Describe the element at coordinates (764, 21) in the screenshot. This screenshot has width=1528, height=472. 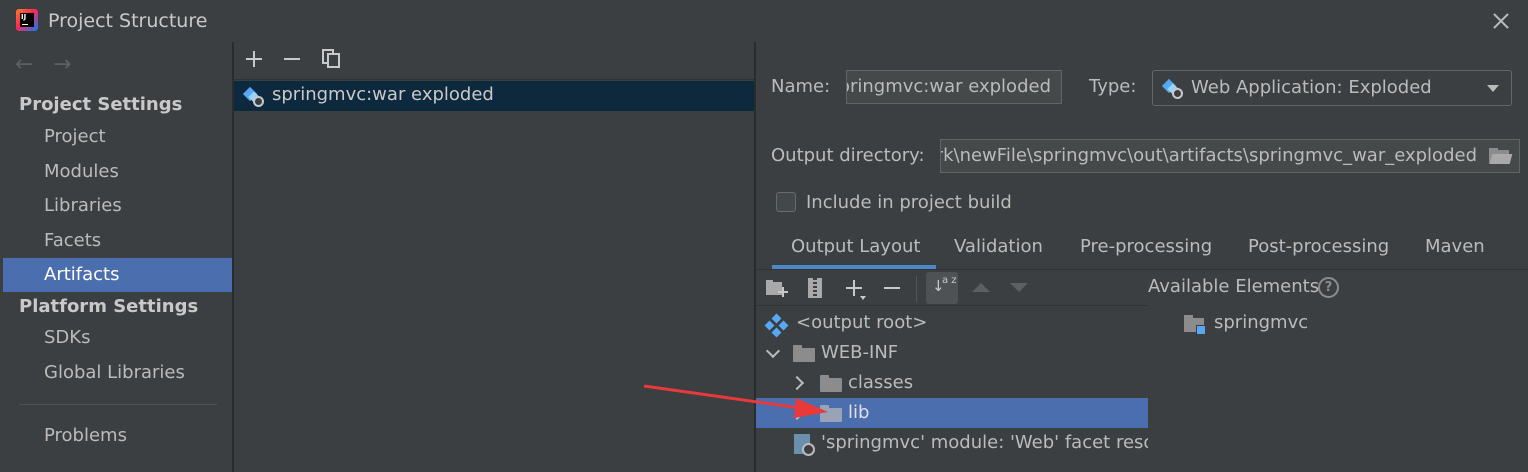
I see `title-bar: IJ Project Structure` at that location.